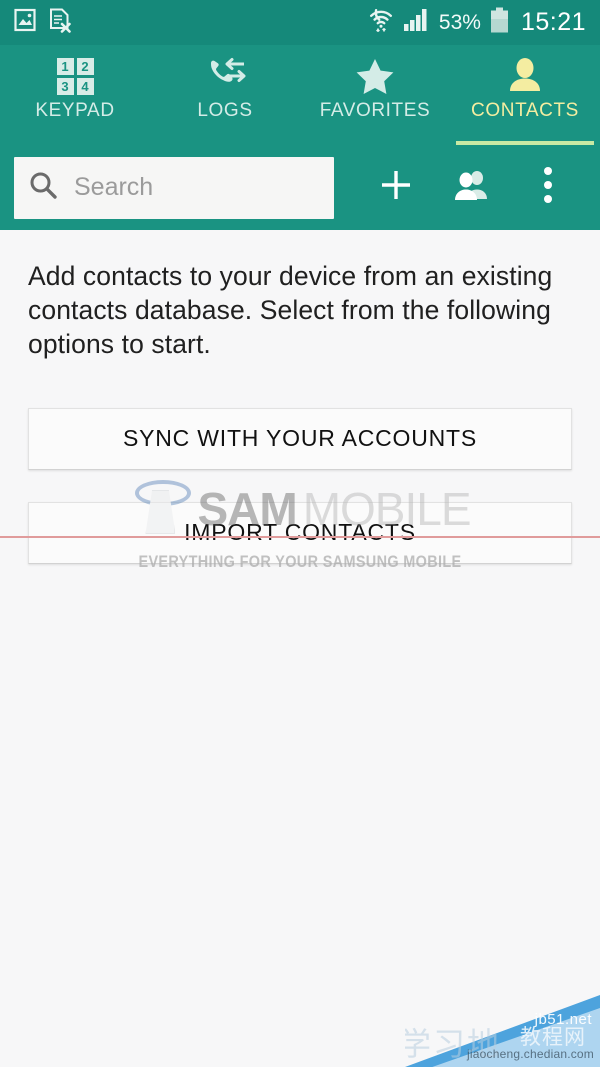 The image size is (600, 1067). I want to click on group-people-icon, so click(472, 187).